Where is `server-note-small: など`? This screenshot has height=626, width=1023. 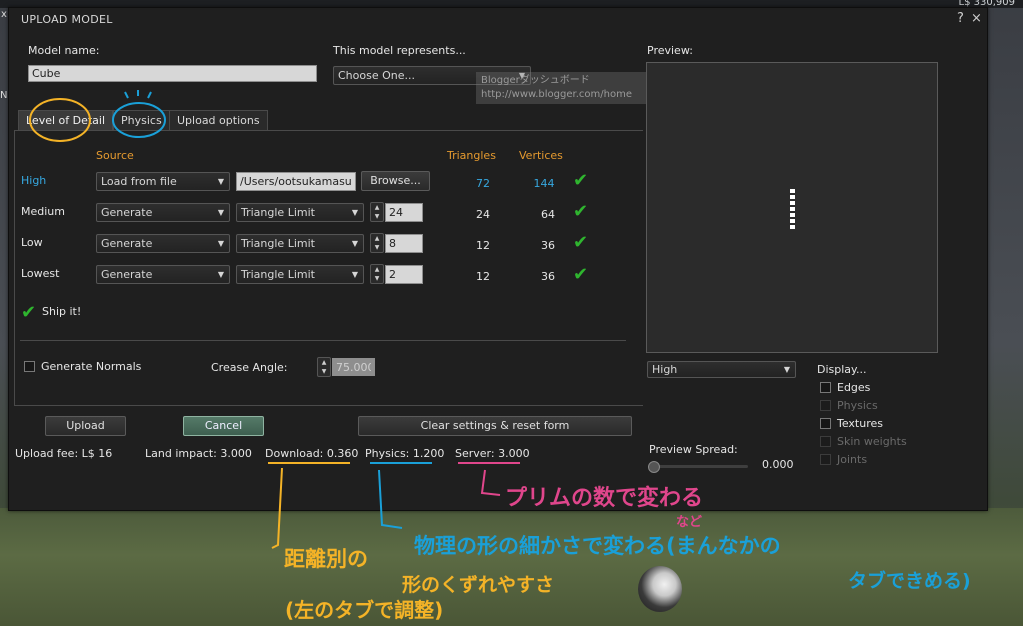
server-note-small: など is located at coordinates (689, 522).